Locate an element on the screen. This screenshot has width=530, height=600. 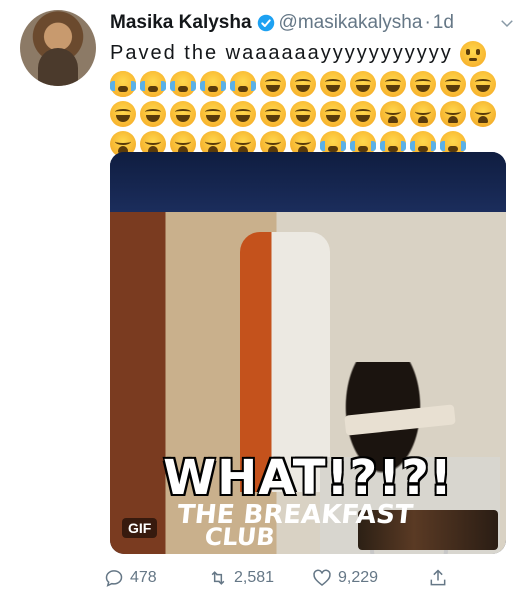
share-icon is located at coordinates (438, 577).